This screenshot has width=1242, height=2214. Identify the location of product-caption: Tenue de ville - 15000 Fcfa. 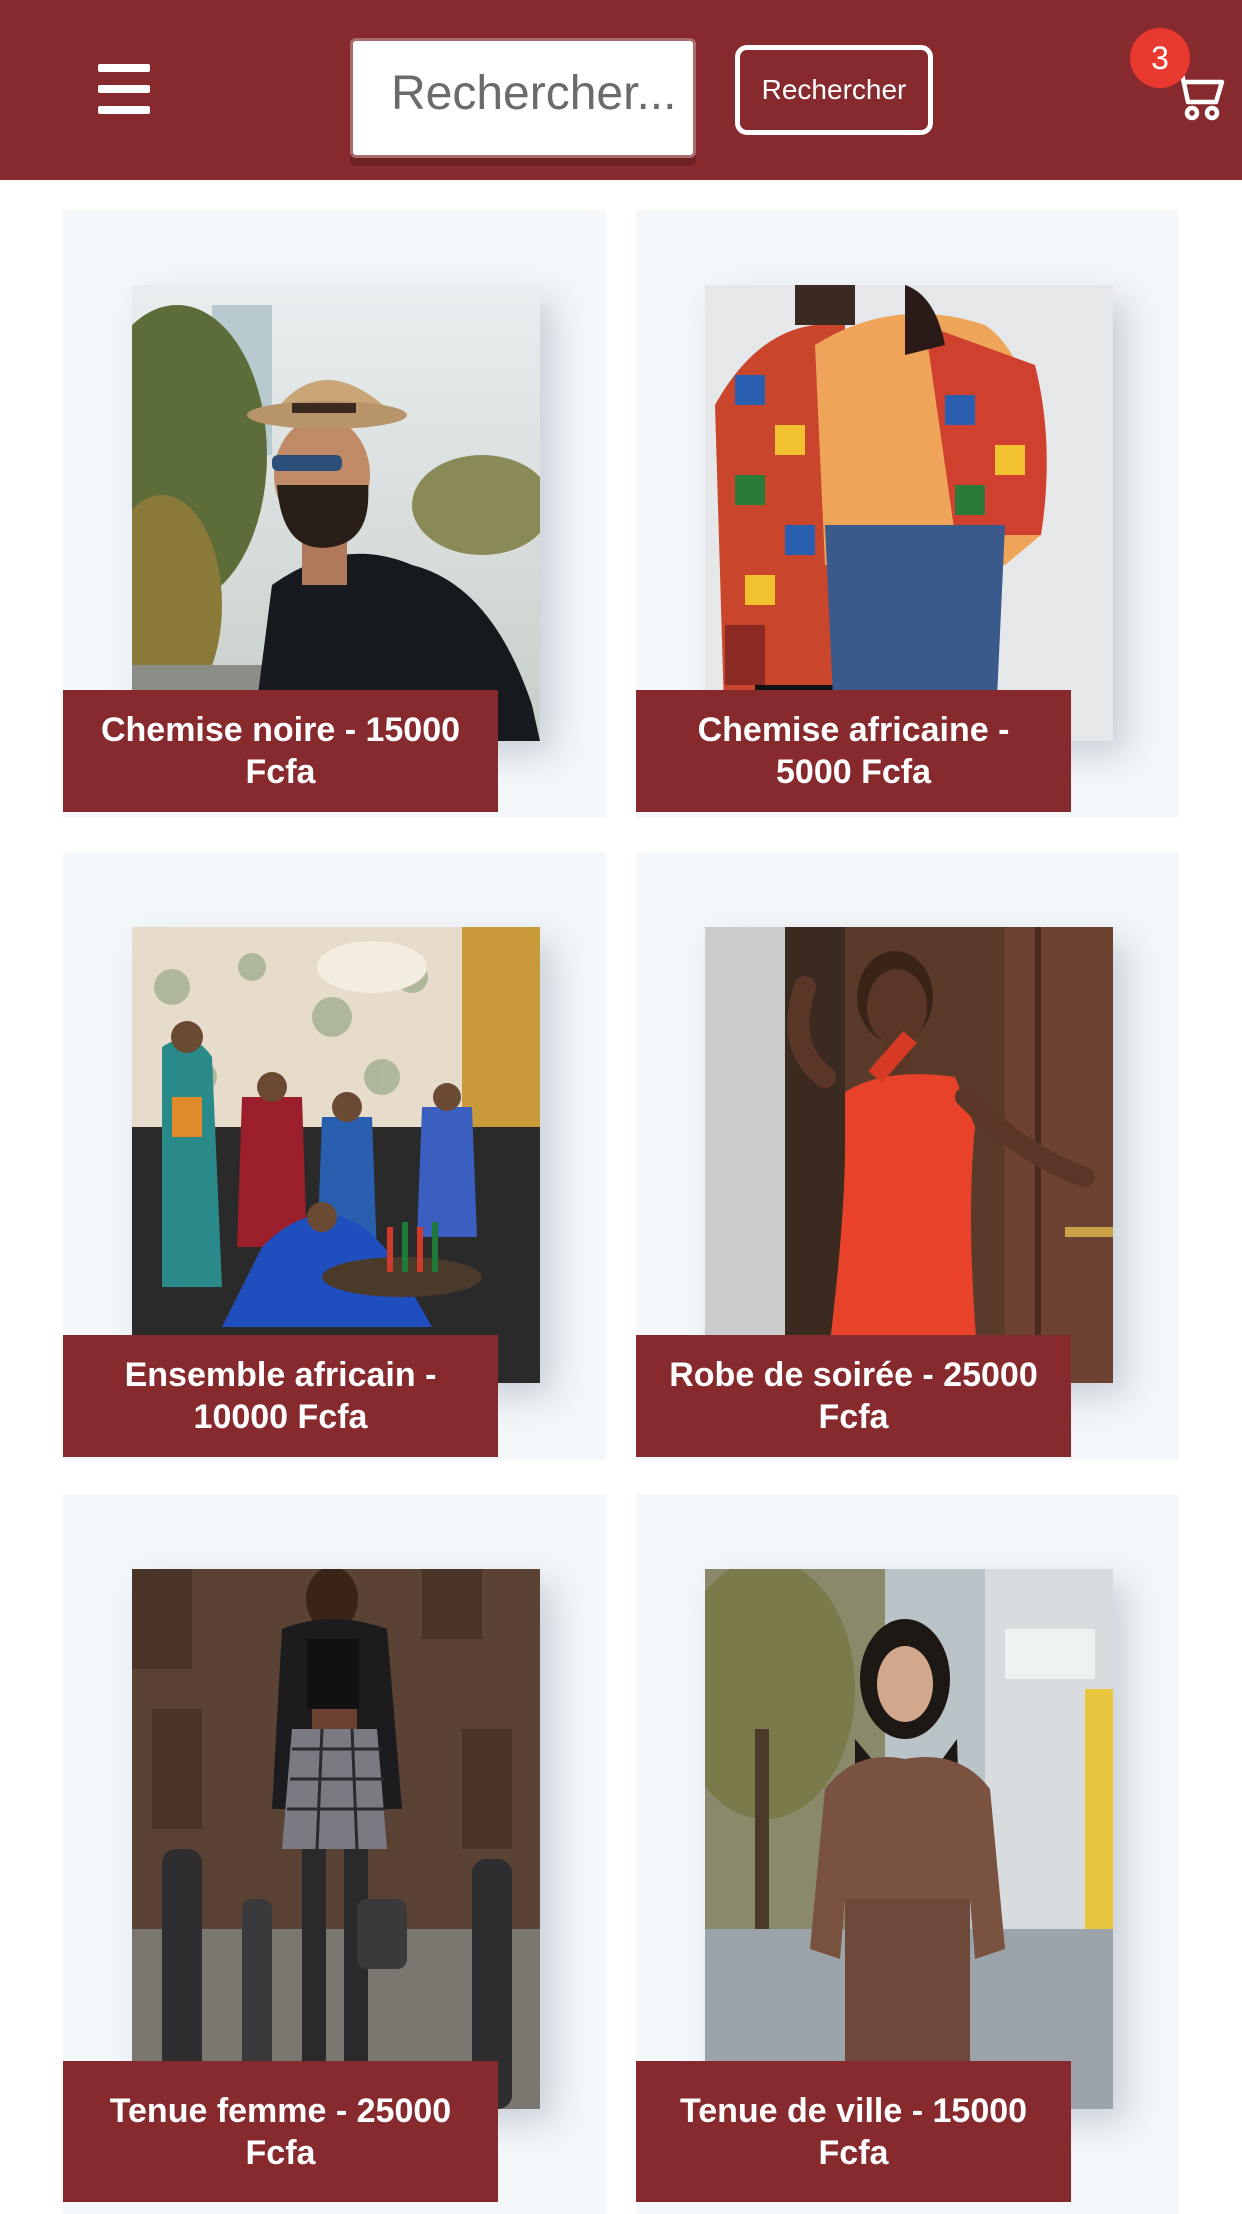
(853, 2131).